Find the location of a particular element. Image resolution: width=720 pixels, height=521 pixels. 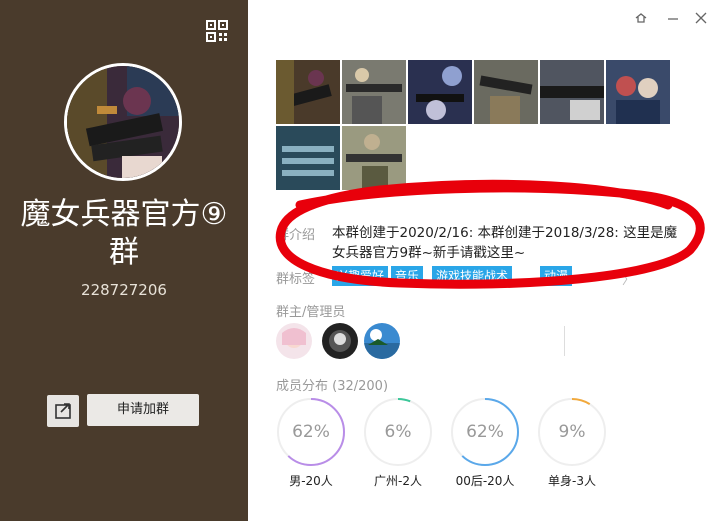

intro-label: 群介绍 is located at coordinates (296, 235).